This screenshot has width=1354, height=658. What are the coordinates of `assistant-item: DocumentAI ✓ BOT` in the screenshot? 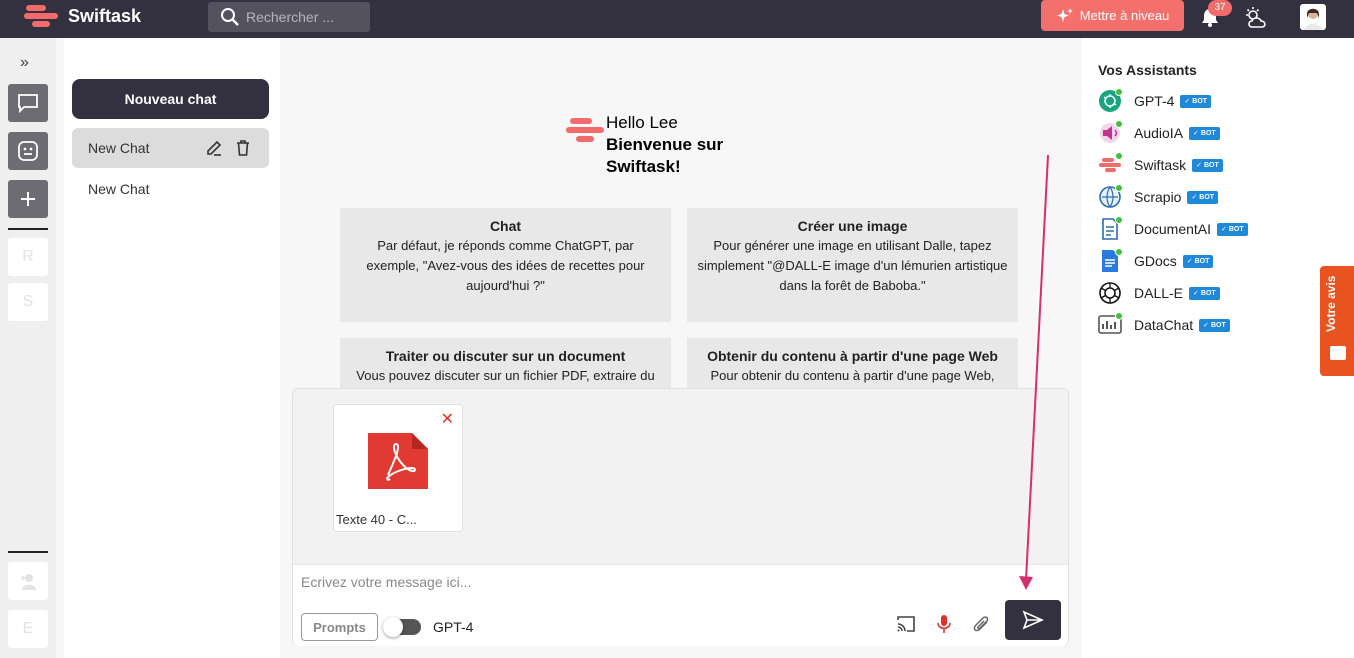 It's located at (1173, 229).